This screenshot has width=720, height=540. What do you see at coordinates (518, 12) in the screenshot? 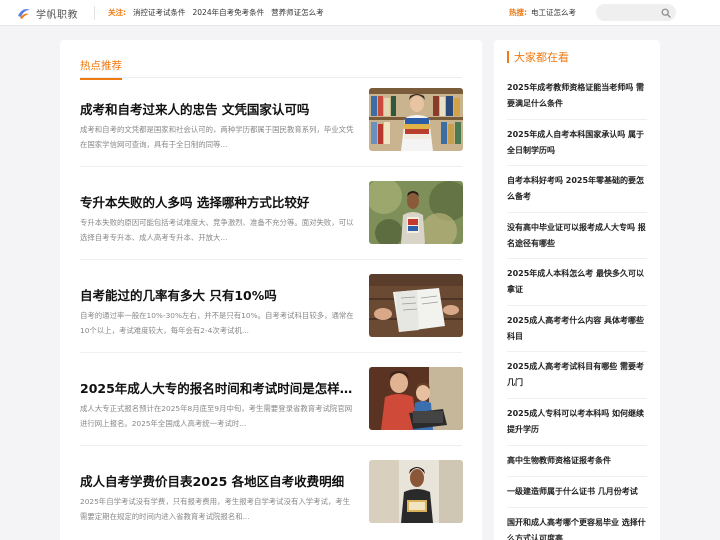
I see `hot-label: 热搜:` at bounding box center [518, 12].